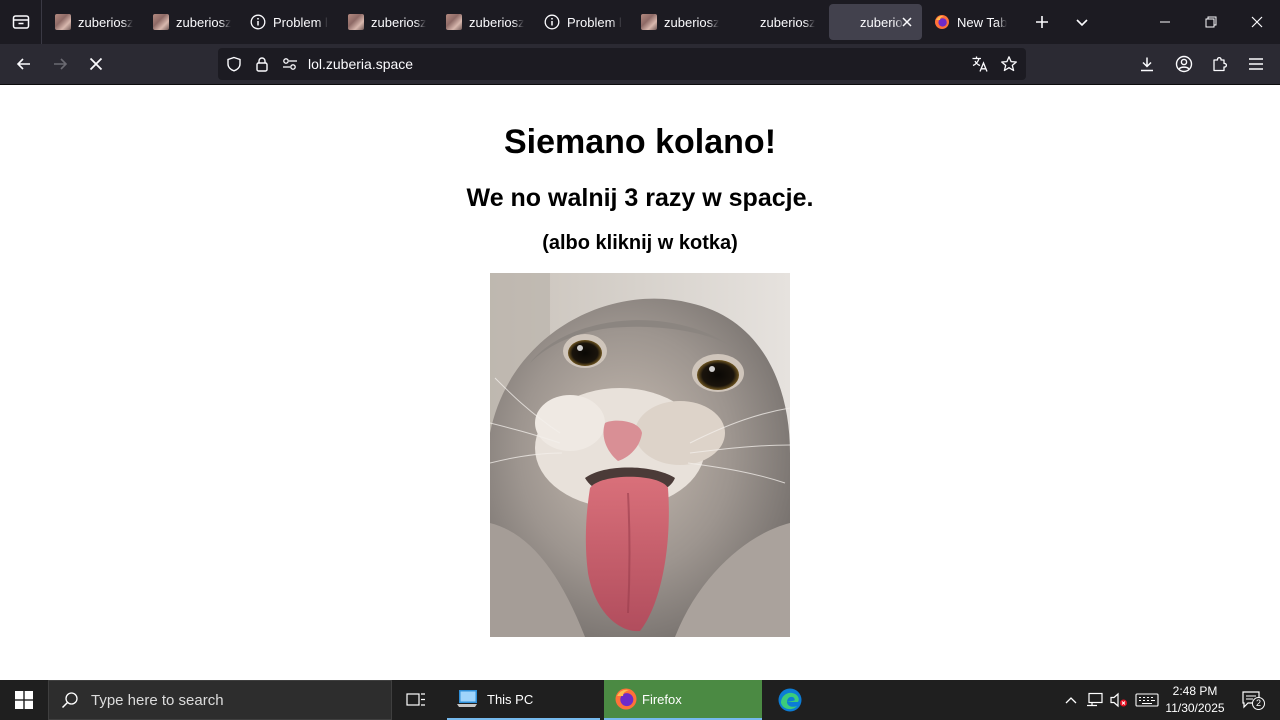 The width and height of the screenshot is (1280, 720). I want to click on account-button, so click(1184, 64).